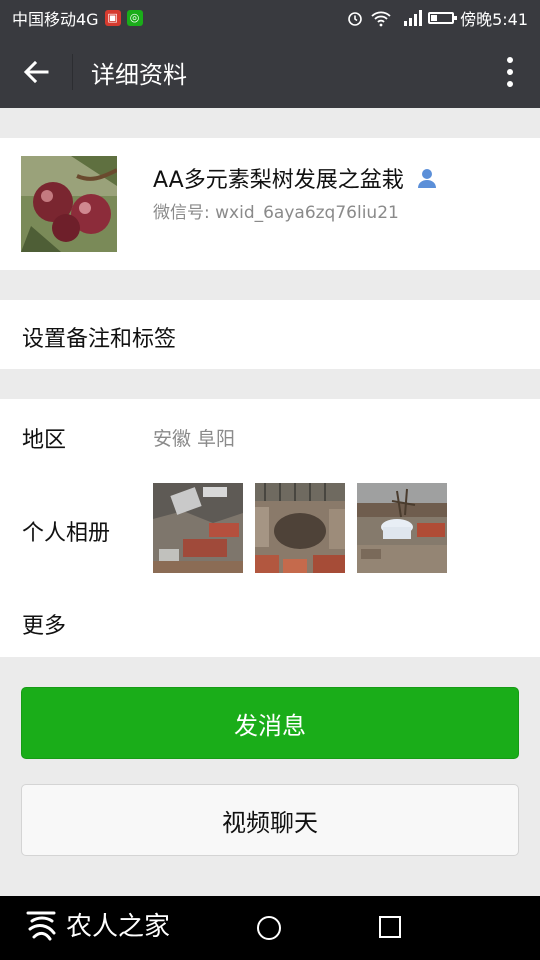 This screenshot has width=540, height=960. I want to click on more-options-button, so click(510, 72).